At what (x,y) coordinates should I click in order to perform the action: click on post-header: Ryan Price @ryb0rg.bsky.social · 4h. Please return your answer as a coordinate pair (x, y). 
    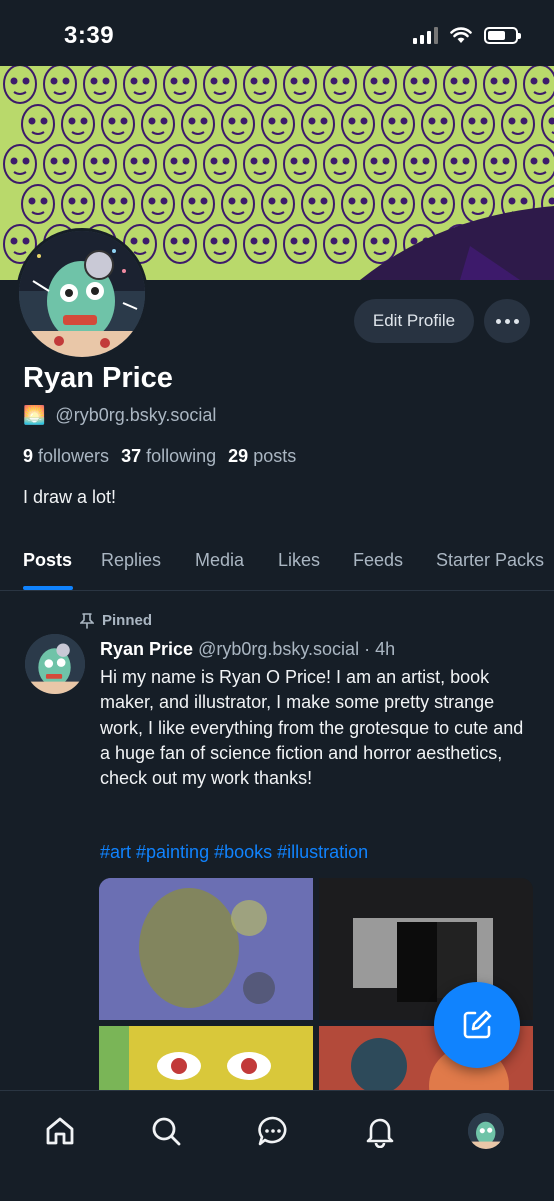
    Looking at the image, I should click on (247, 649).